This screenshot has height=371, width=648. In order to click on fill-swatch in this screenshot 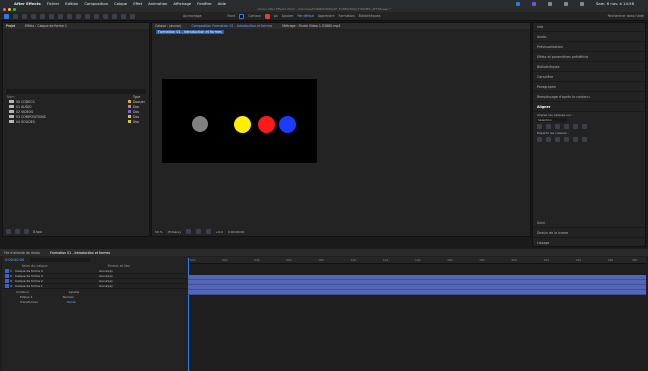, I will do `click(242, 16)`.